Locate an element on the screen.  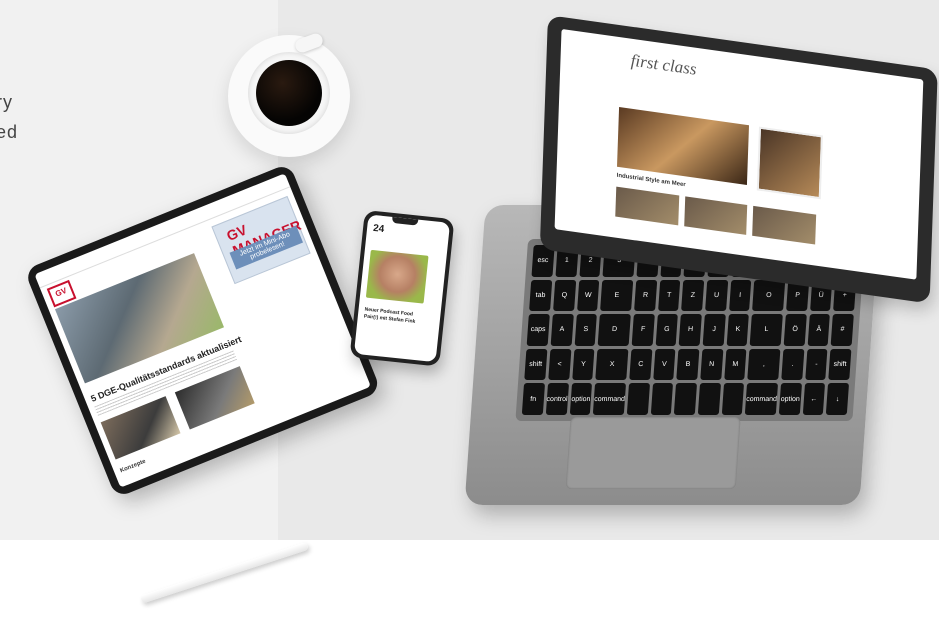
keyboard-key: B is located at coordinates (688, 364).